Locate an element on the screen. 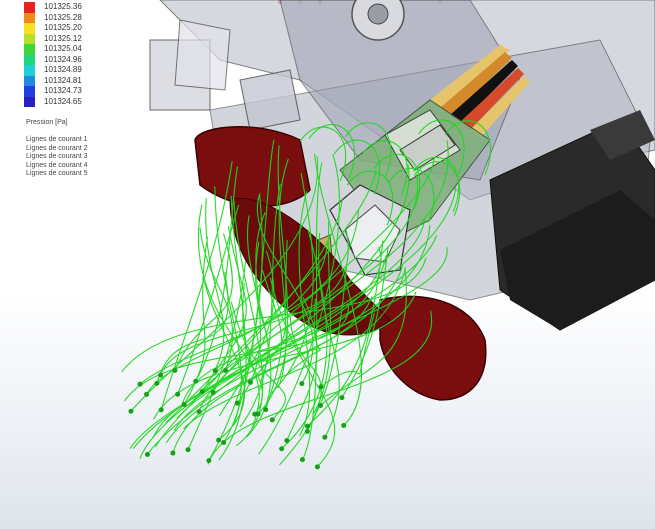  legend-row: 101325.20 is located at coordinates (99, 28).